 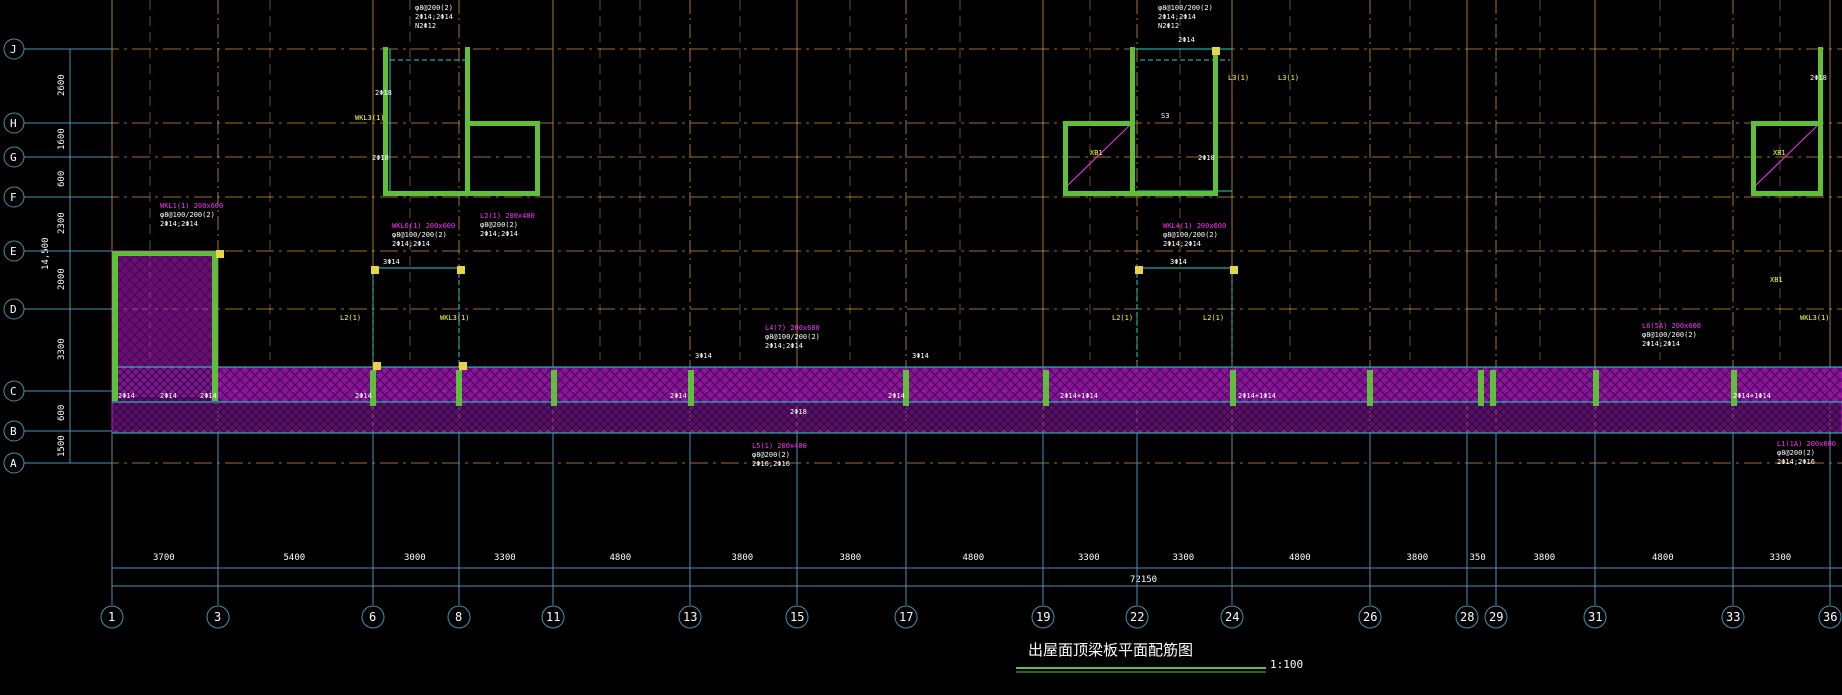 I want to click on row-total-label: 14,500, so click(x=46, y=253).